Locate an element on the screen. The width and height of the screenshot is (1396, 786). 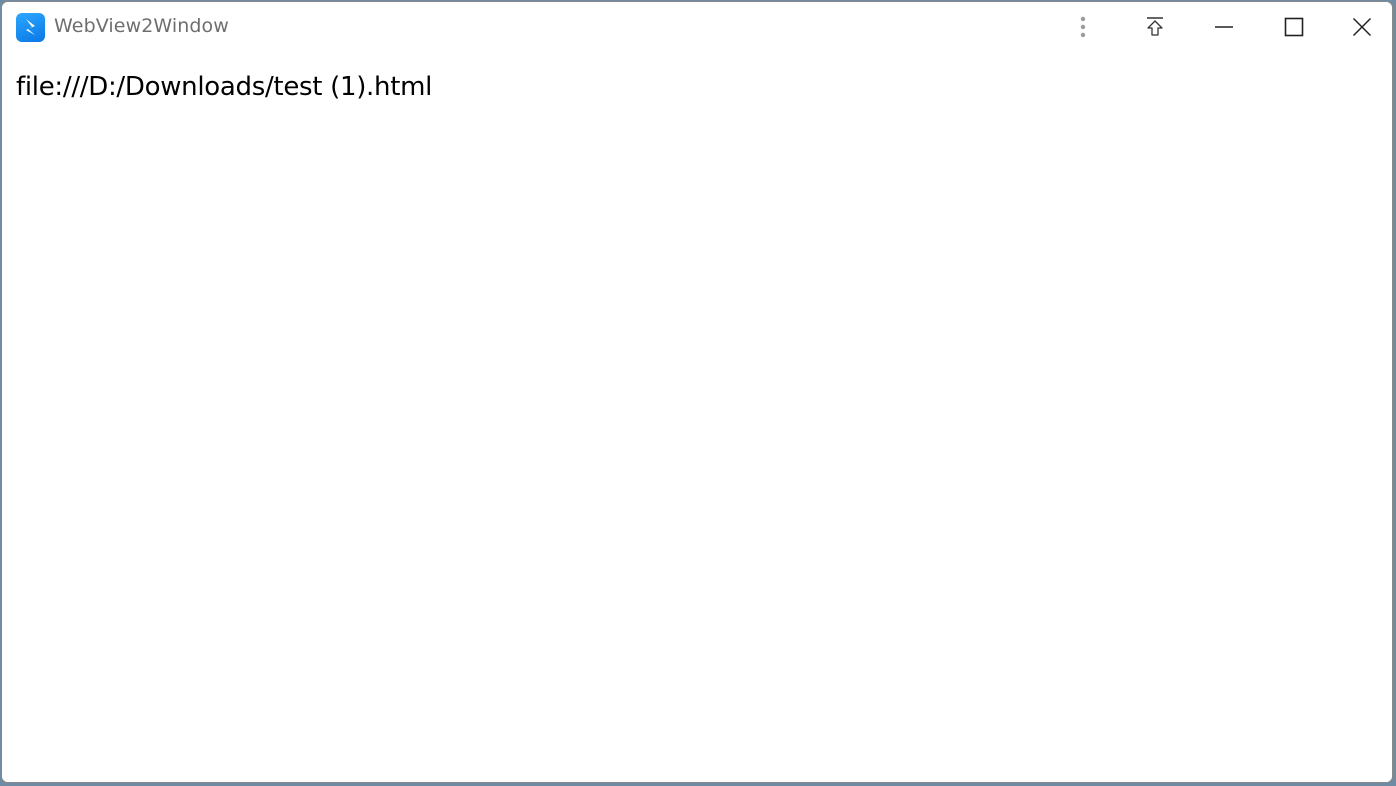
pin-on-top-button is located at coordinates (1155, 27).